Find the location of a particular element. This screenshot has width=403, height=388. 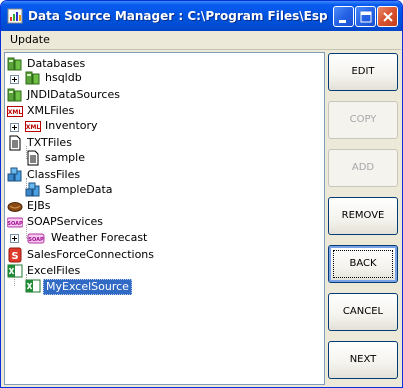

copy-button: COPY is located at coordinates (363, 120).